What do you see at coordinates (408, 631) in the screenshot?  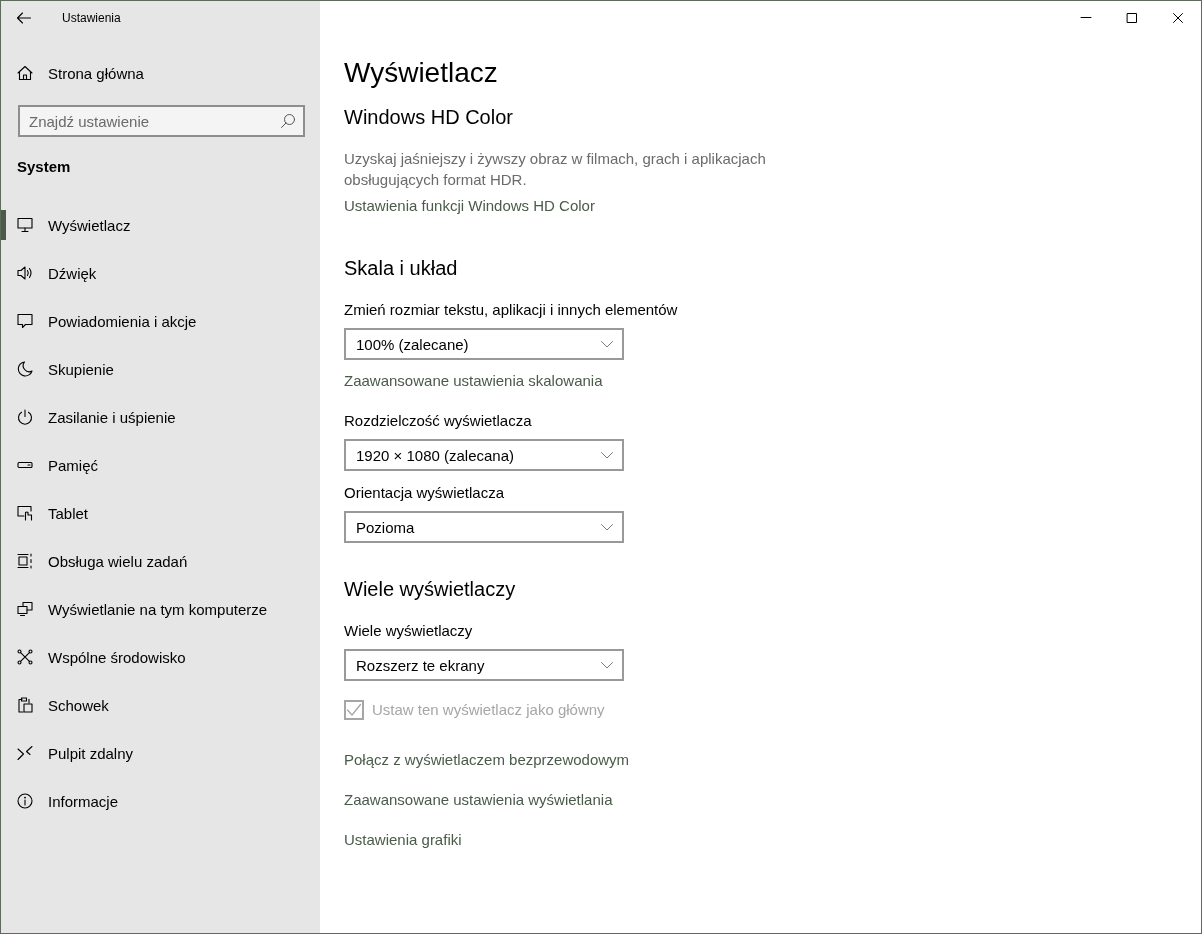 I see `field-label: Wiele wyświetlaczy` at bounding box center [408, 631].